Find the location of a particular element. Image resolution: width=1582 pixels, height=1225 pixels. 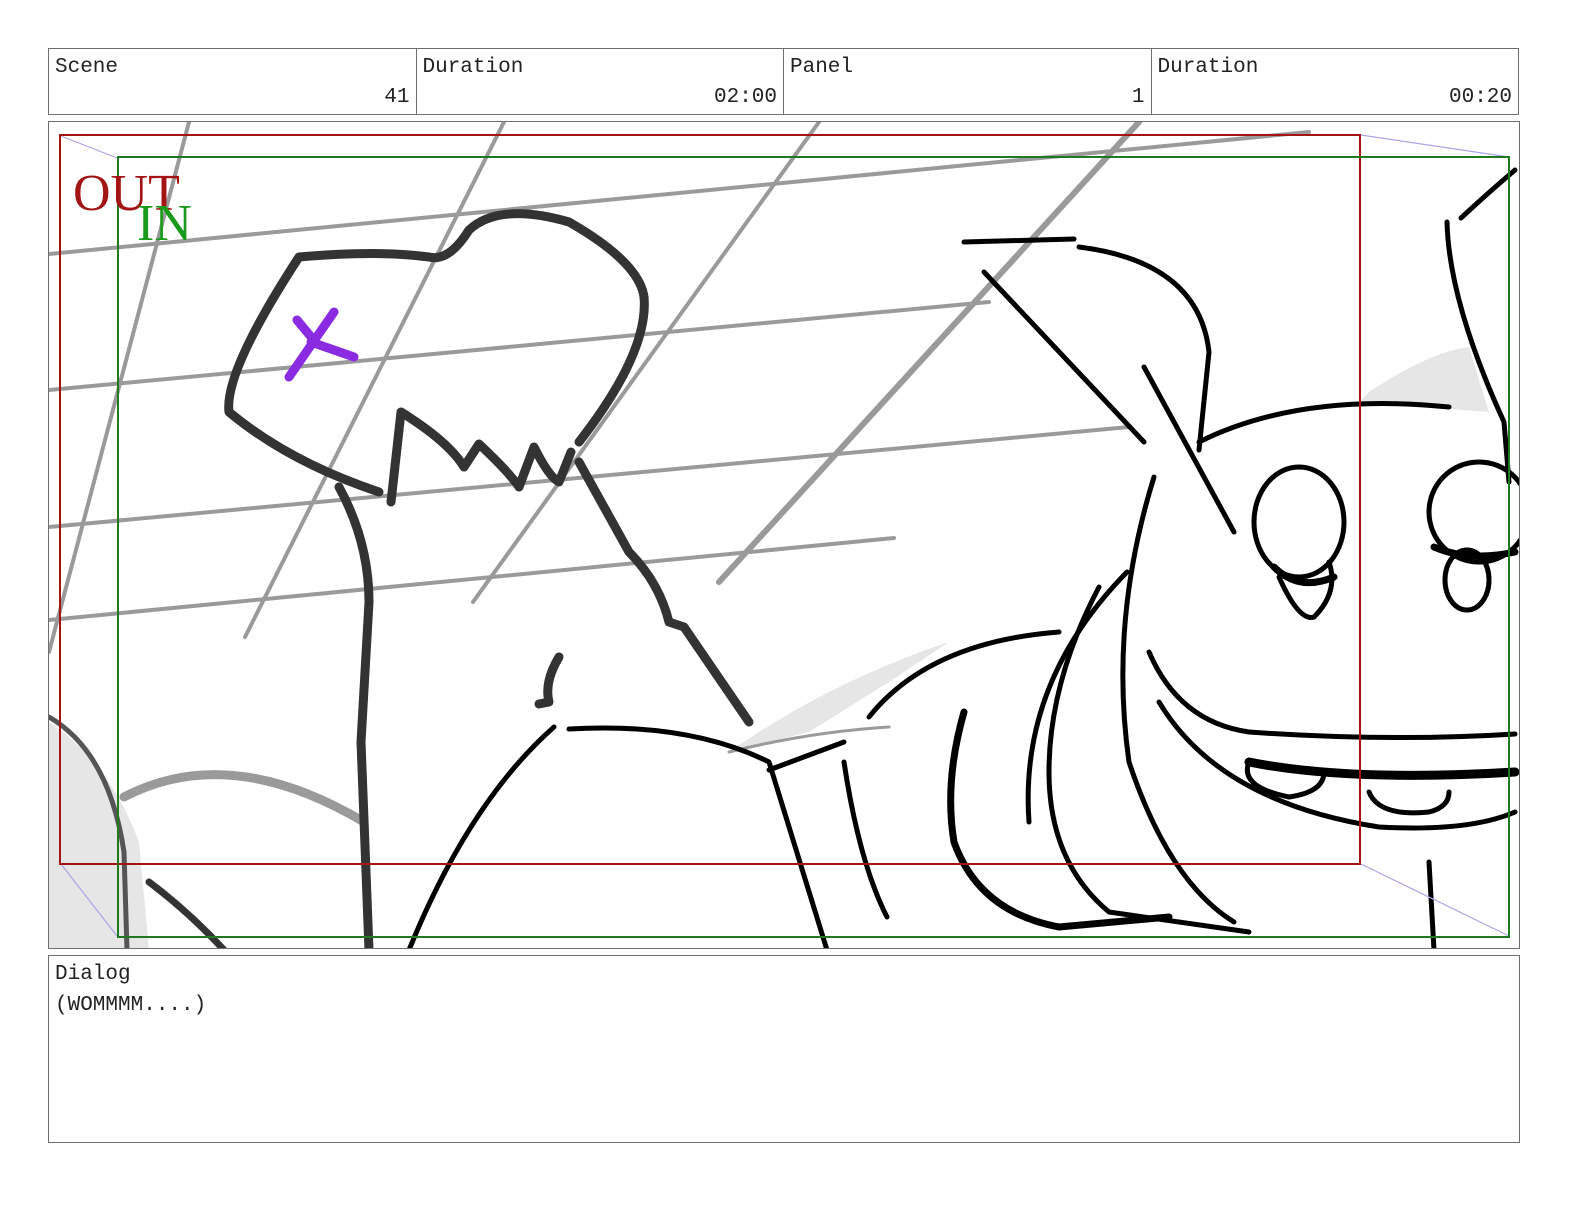

scene-label: Scene is located at coordinates (87, 67).